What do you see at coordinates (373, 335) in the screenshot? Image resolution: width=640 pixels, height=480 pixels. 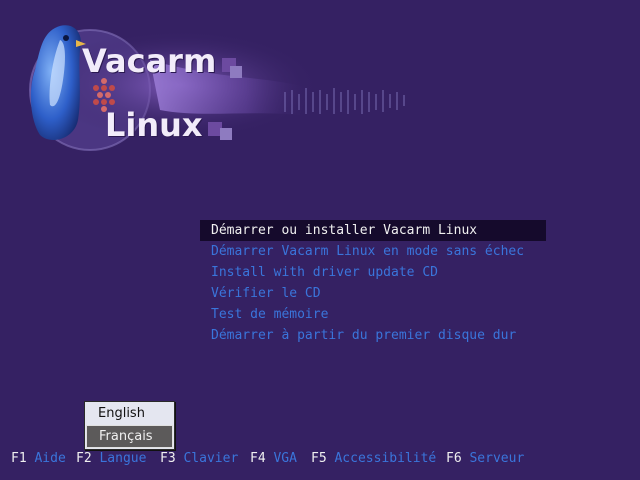 I see `menu-item-boot-hard-disk: Démarrer à partir du premier disque dur` at bounding box center [373, 335].